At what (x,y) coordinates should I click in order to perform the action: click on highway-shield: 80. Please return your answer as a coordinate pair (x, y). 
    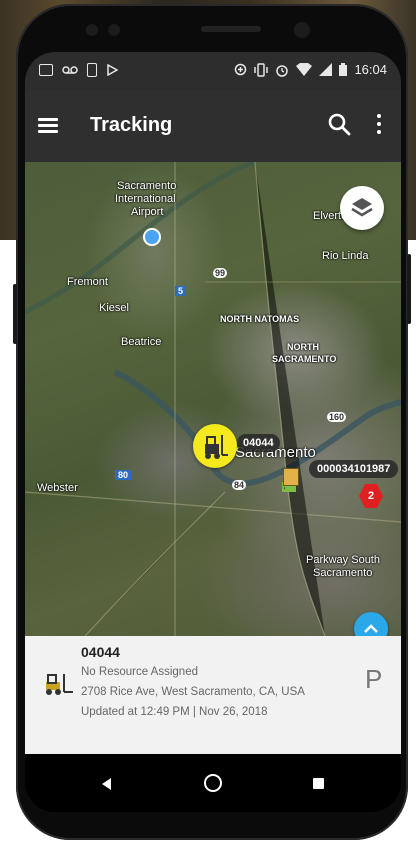
    Looking at the image, I should click on (123, 475).